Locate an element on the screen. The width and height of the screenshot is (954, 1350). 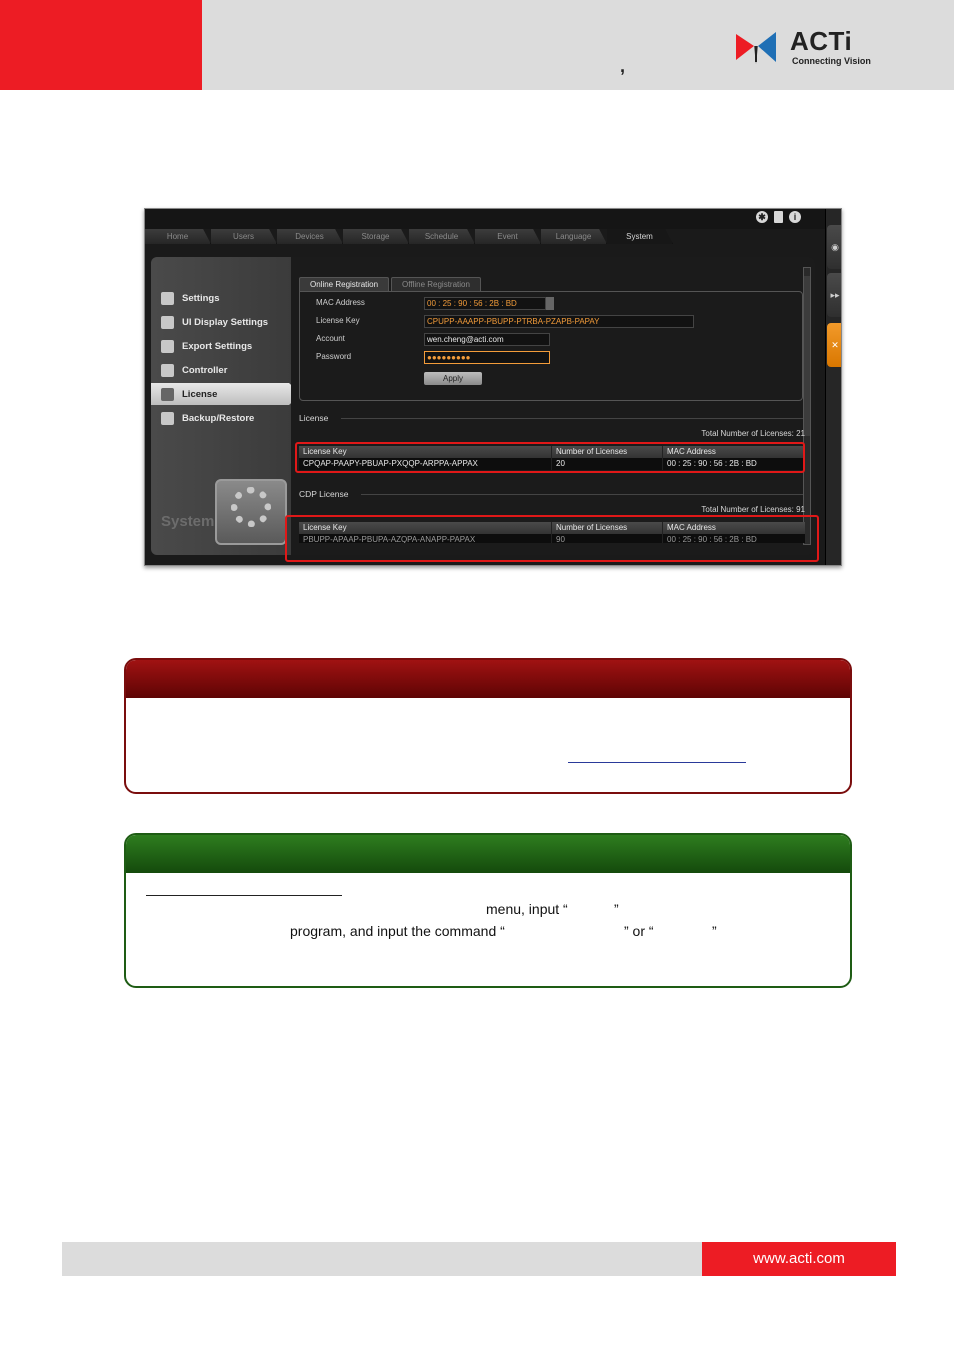
sidebar-item-ui-display-settings: UI Display Settings is located at coordinates (226, 322).